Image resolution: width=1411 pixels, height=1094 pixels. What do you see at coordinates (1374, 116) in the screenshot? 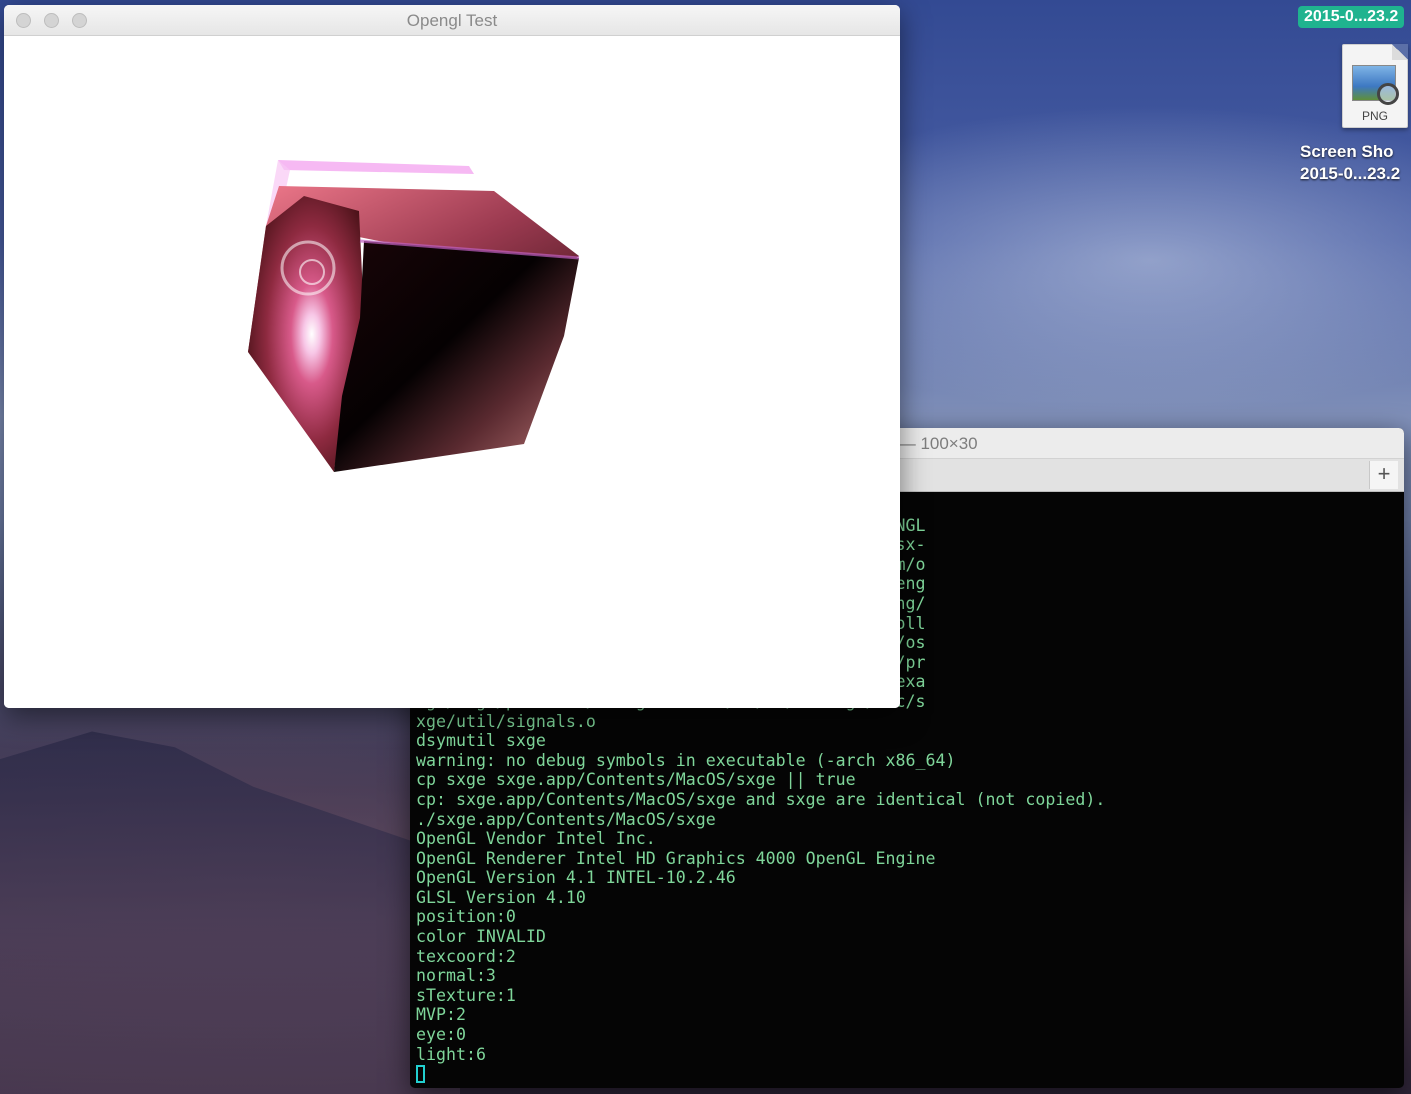
I see `file-type-label: PNG` at bounding box center [1374, 116].